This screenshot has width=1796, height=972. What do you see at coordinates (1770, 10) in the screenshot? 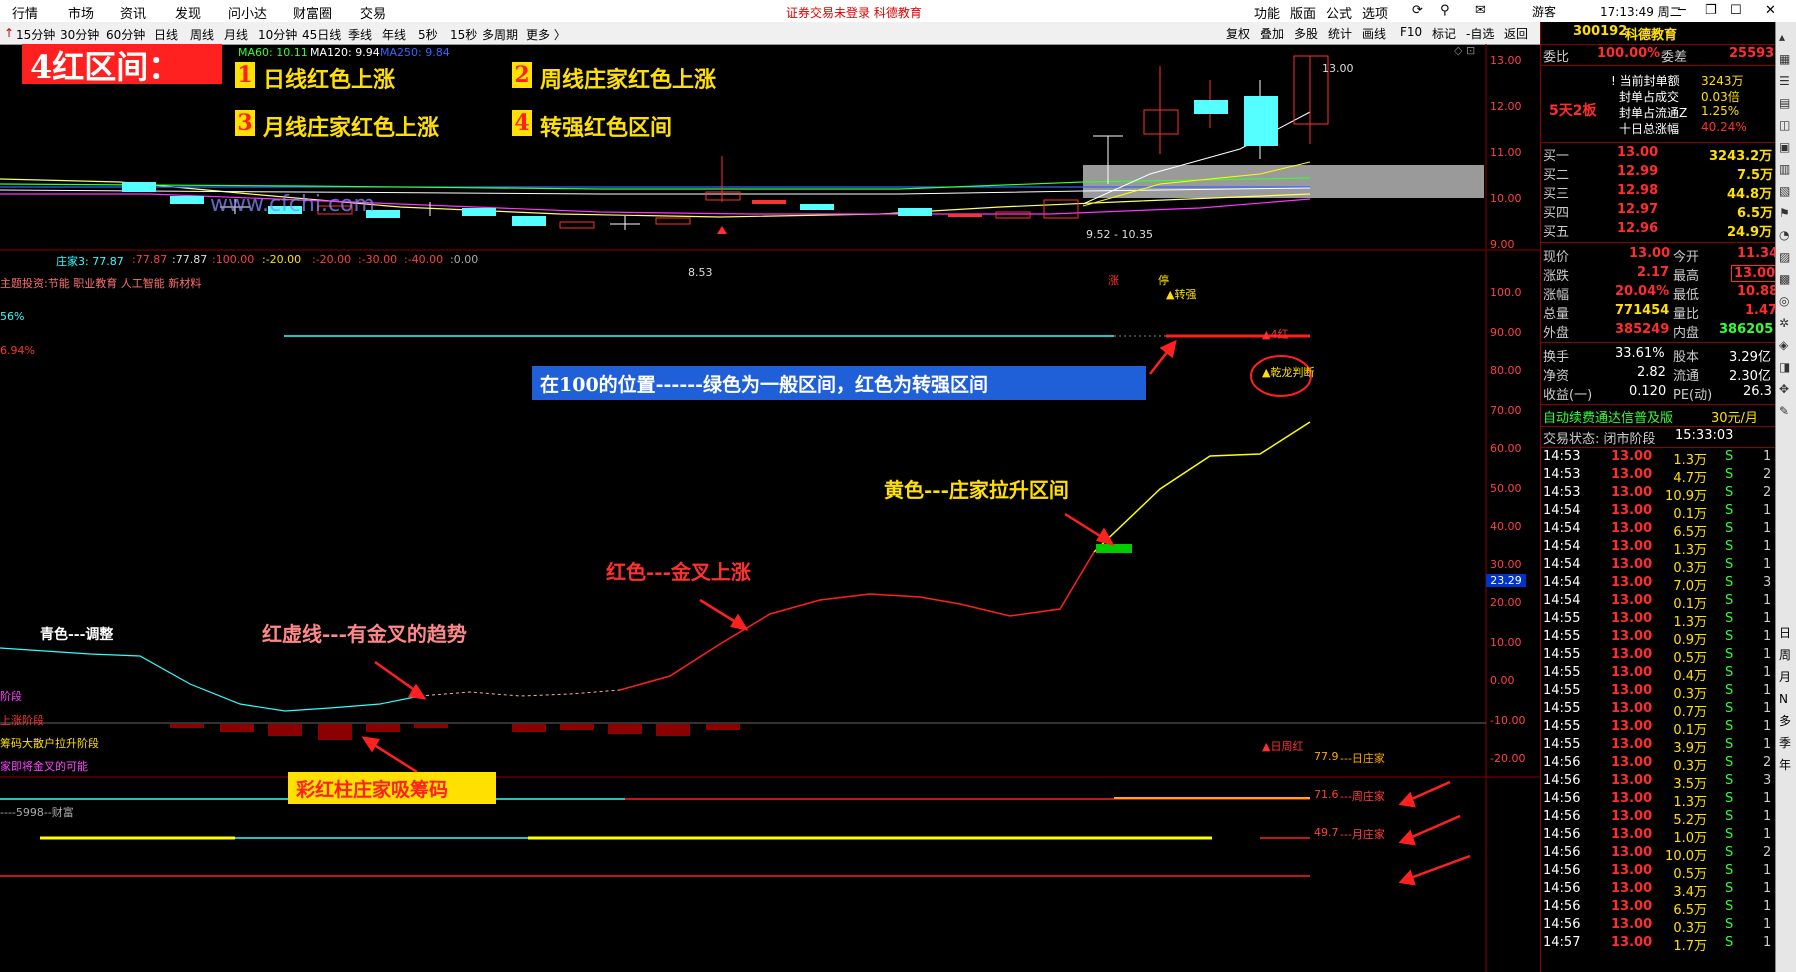
I see `close-icon: ✕` at bounding box center [1770, 10].